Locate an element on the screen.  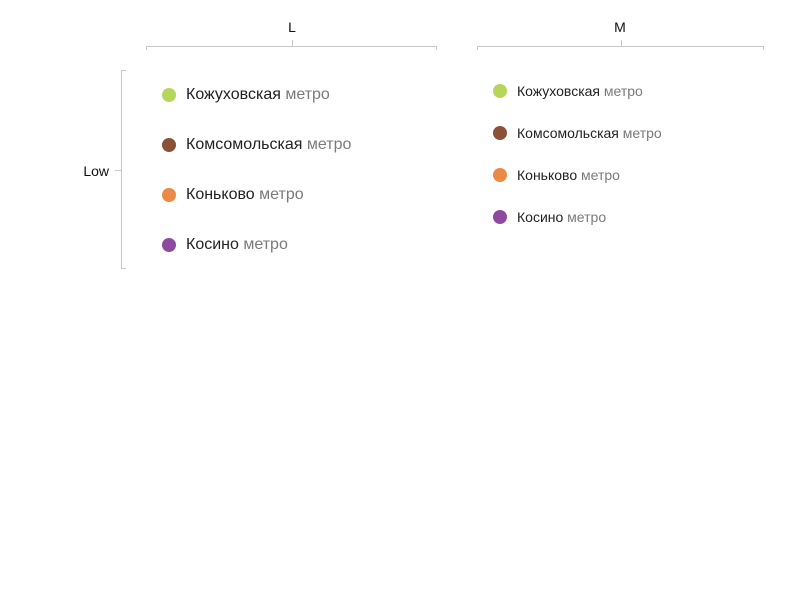
column-bracket-m is located at coordinates (620, 45).